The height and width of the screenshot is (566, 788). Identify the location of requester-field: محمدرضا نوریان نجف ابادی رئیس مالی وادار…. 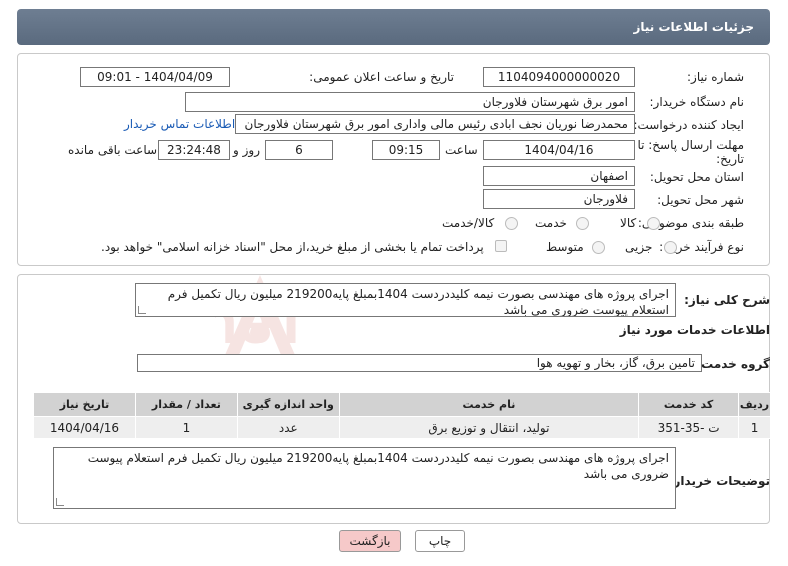
(435, 124).